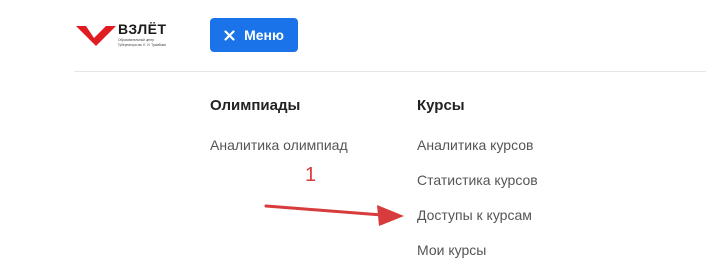 Image resolution: width=706 pixels, height=278 pixels. Describe the element at coordinates (255, 105) in the screenshot. I see `menu-column-heading: Олимпиады` at that location.